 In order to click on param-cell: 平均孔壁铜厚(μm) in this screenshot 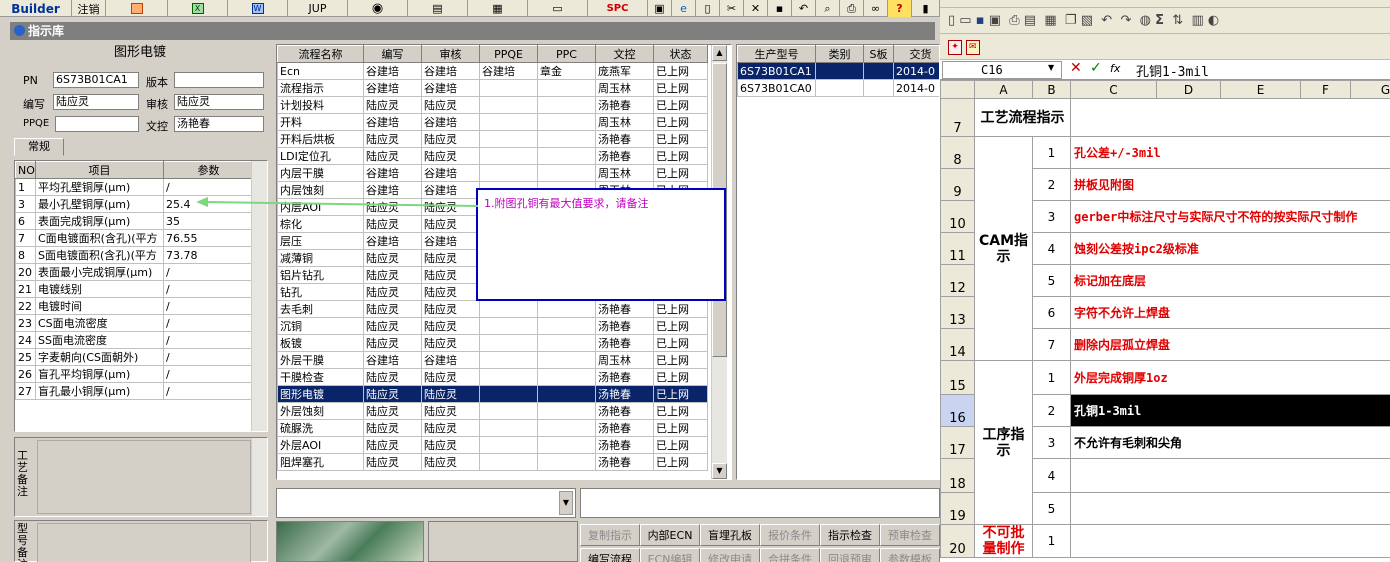, I will do `click(99, 187)`.